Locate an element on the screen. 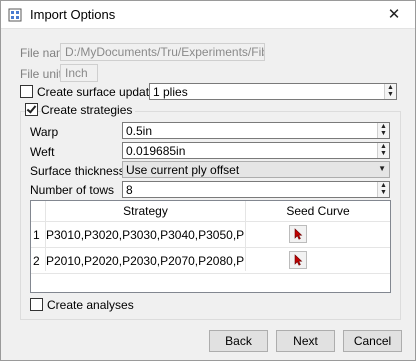  table-header: Strategy Seed Curve is located at coordinates (210, 211).